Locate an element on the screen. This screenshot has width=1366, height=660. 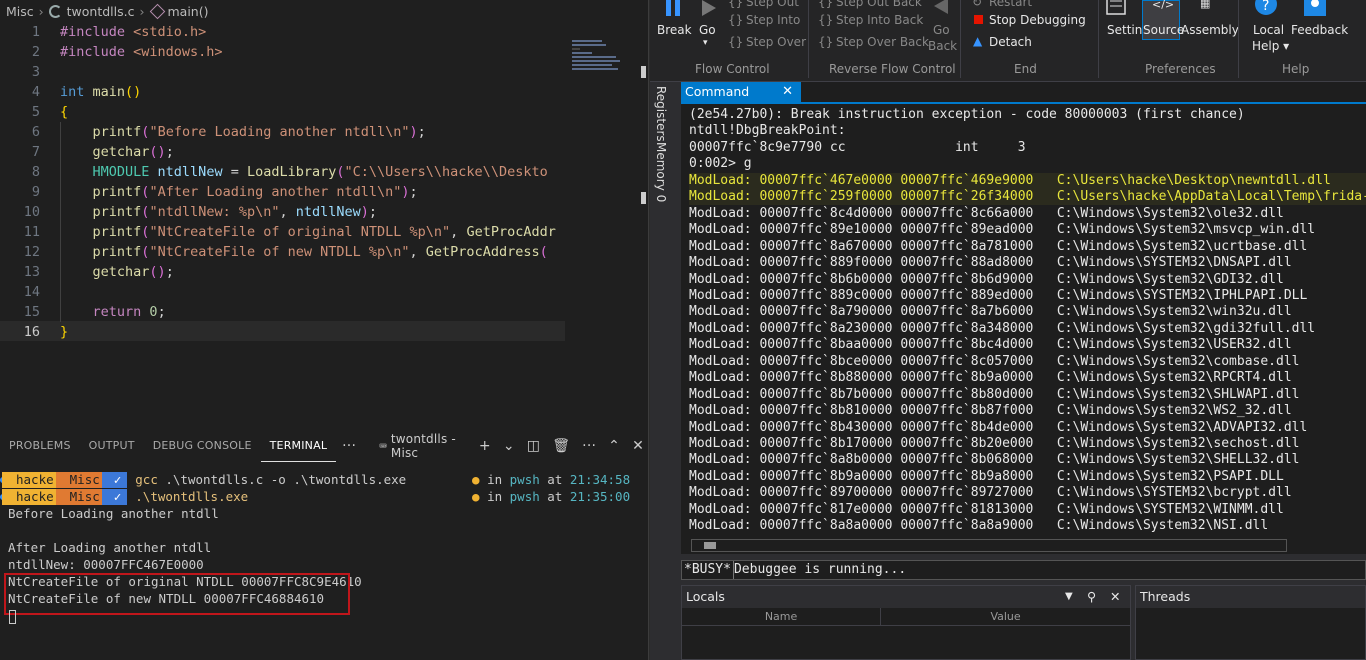
code-line: #include <windows.h> is located at coordinates (141, 52).